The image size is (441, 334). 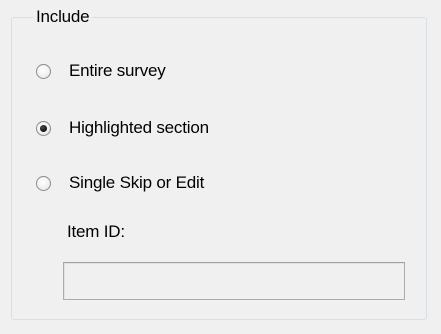 I want to click on item-id-label: Item ID:, so click(x=96, y=231).